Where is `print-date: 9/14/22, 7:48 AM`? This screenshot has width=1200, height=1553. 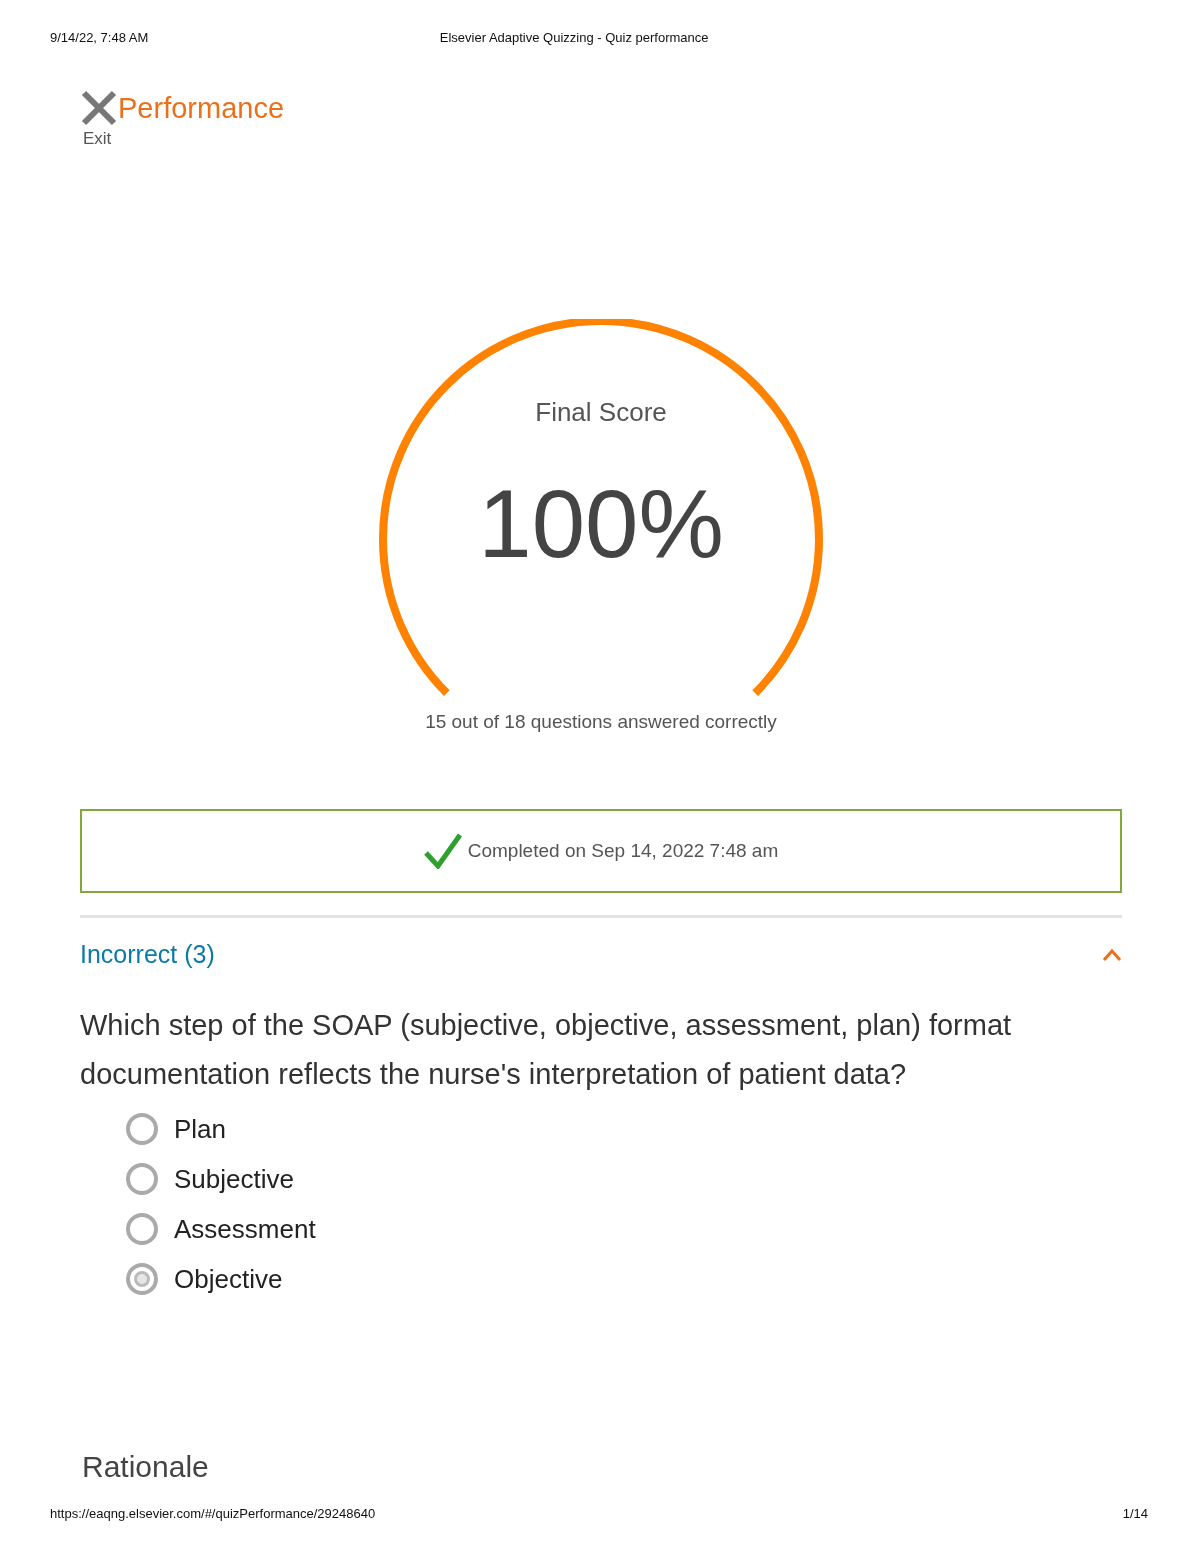 print-date: 9/14/22, 7:48 AM is located at coordinates (99, 37).